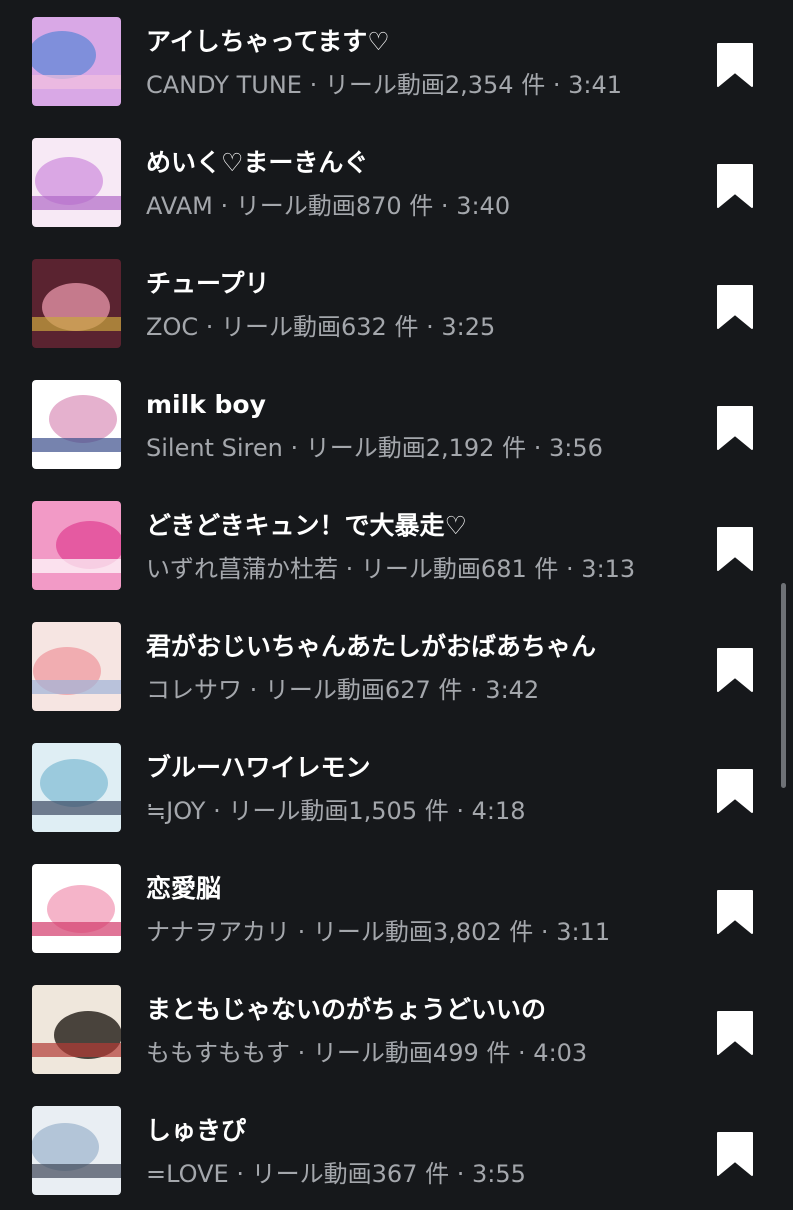 The width and height of the screenshot is (793, 1210). I want to click on track-title: 恋愛脳, so click(183, 889).